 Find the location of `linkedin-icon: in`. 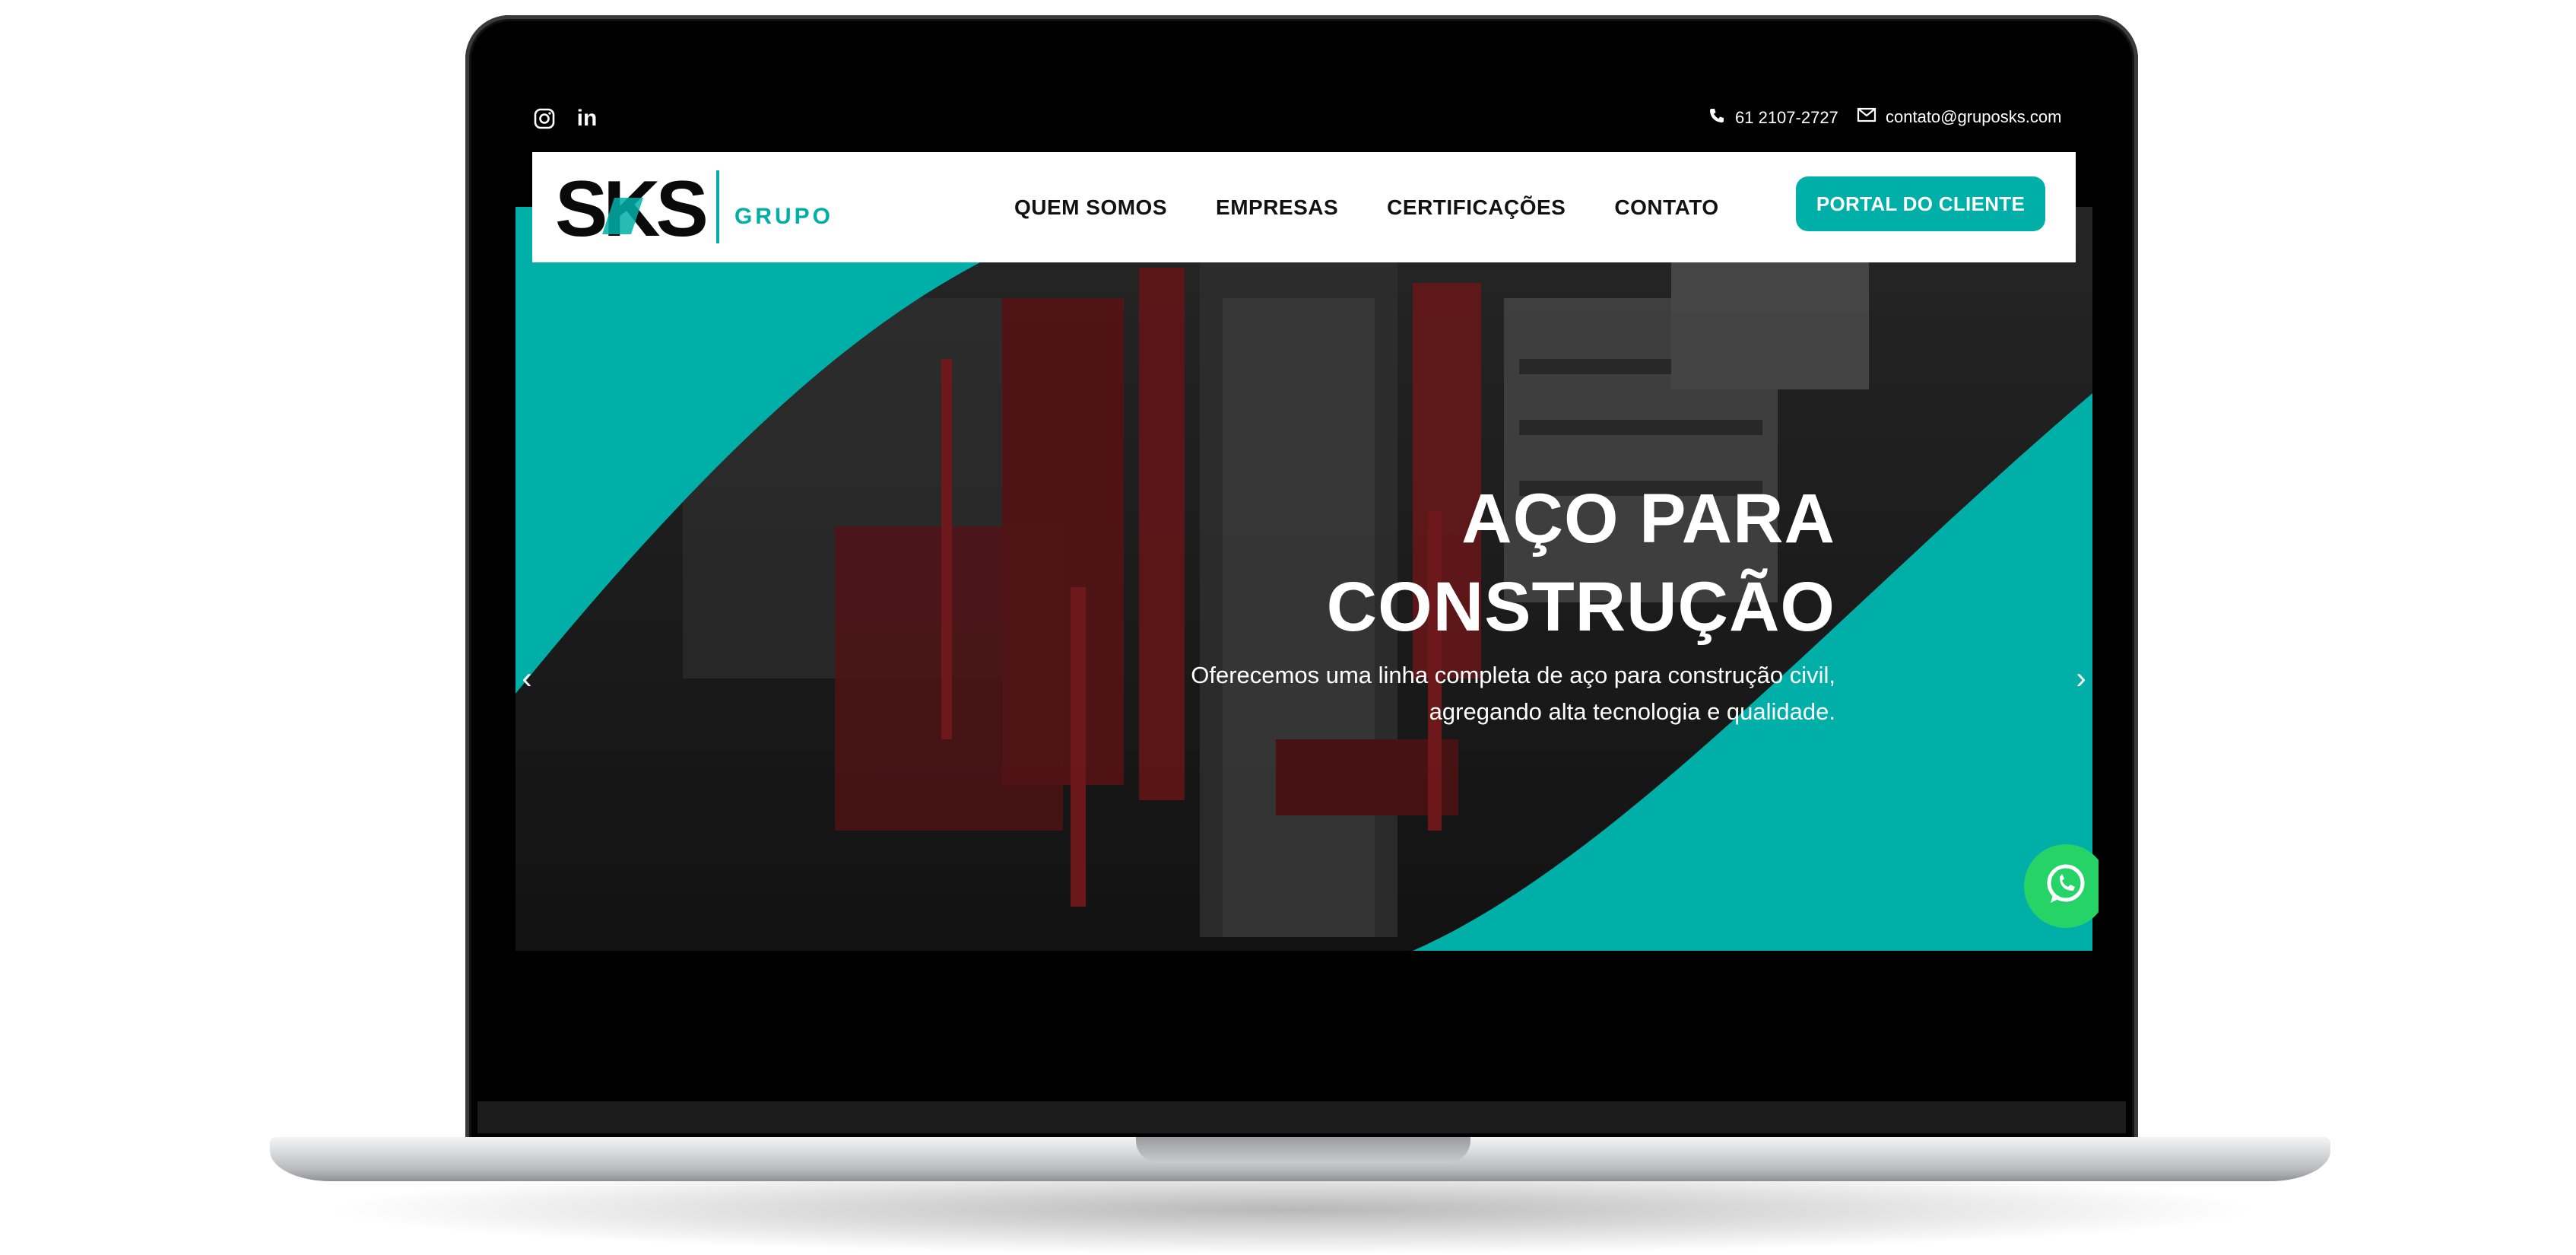

linkedin-icon: in is located at coordinates (587, 118).